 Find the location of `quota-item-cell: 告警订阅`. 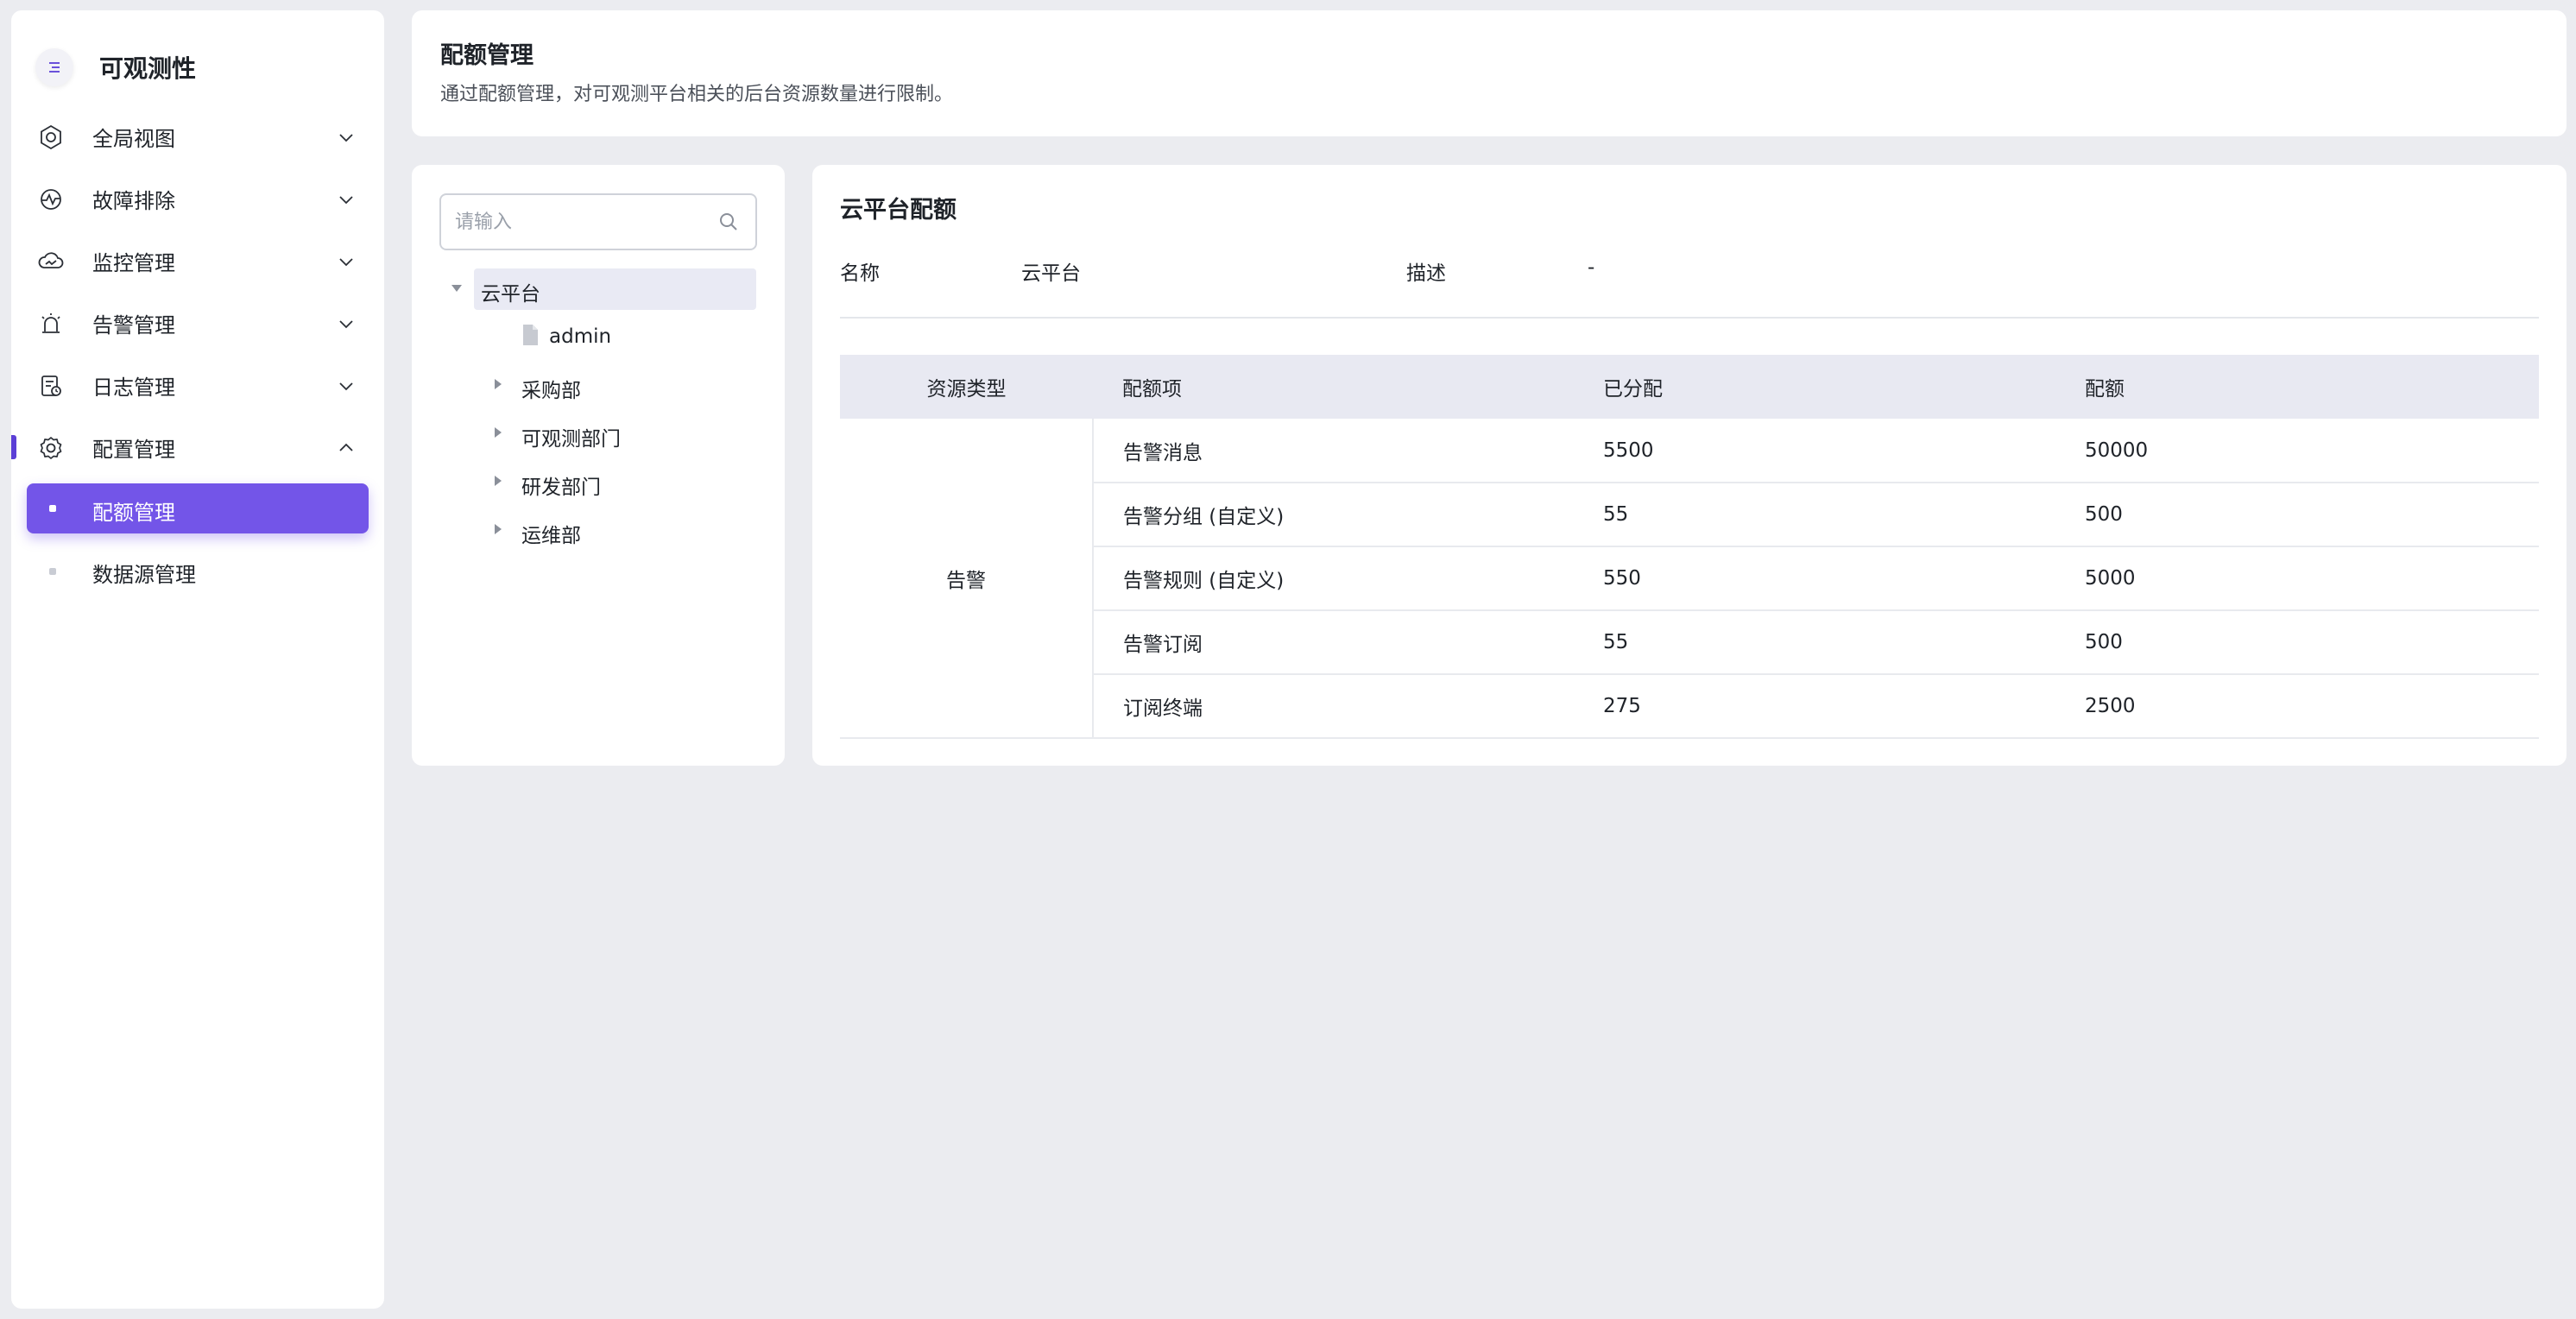

quota-item-cell: 告警订阅 is located at coordinates (1333, 642).